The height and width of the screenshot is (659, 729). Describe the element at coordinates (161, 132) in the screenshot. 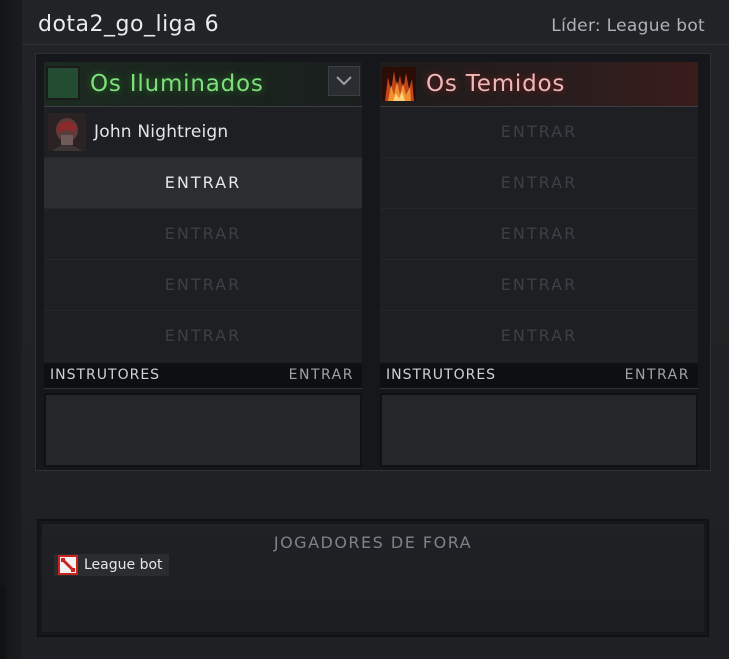

I see `player-name: John Nightreign` at that location.